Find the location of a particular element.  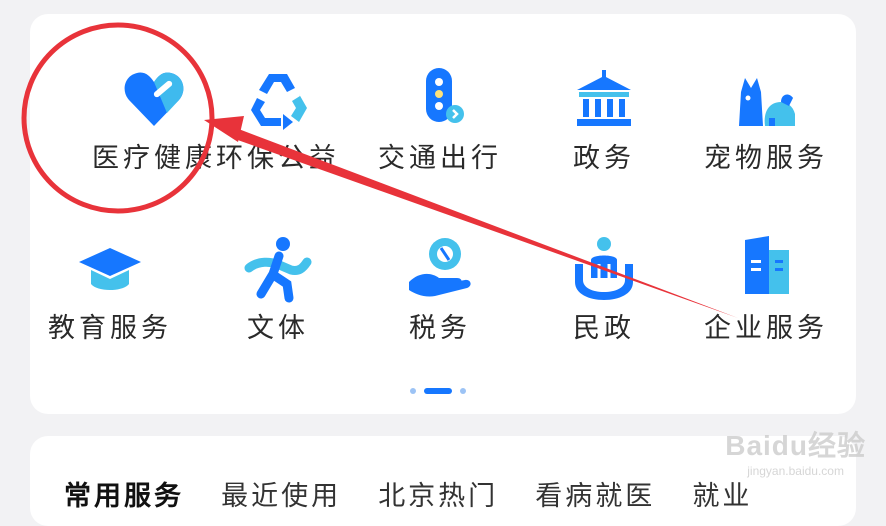

service-environment: 环保公益 is located at coordinates (278, 139).